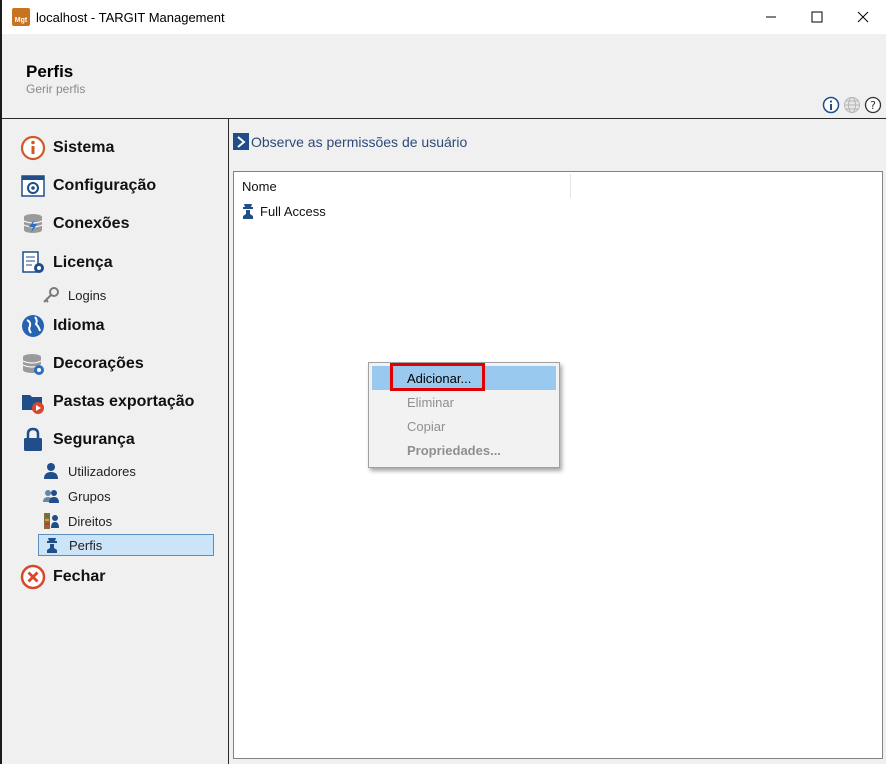  I want to click on title-bar: Mgt localhost - TARGIT Management, so click(444, 17).